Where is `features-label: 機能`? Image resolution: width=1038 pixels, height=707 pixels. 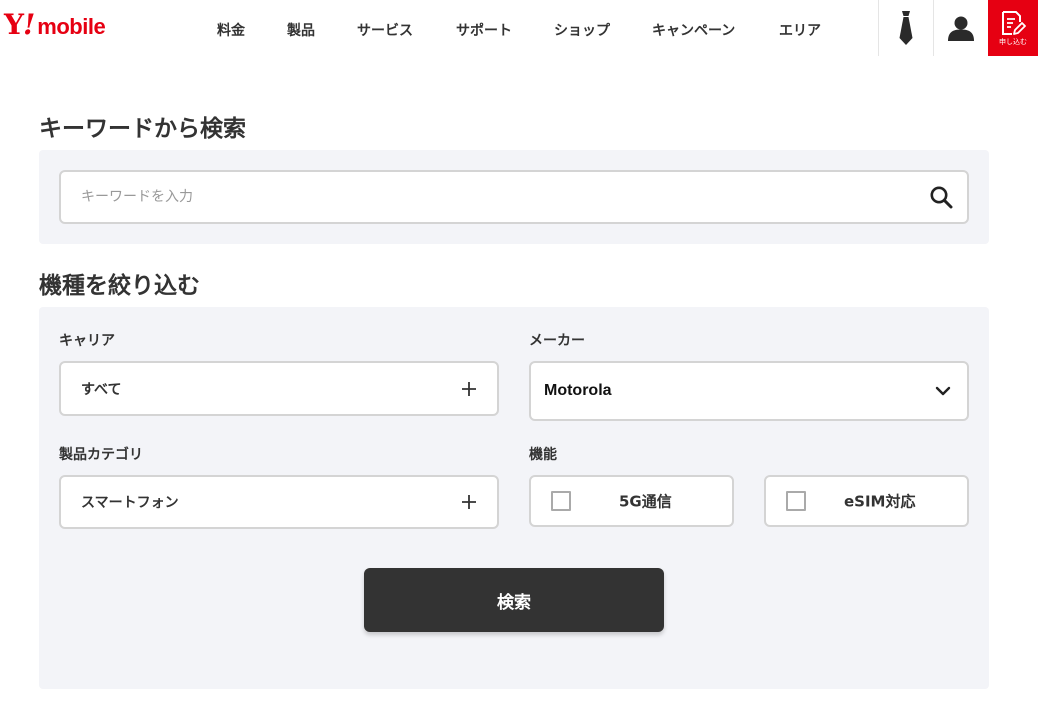 features-label: 機能 is located at coordinates (543, 455).